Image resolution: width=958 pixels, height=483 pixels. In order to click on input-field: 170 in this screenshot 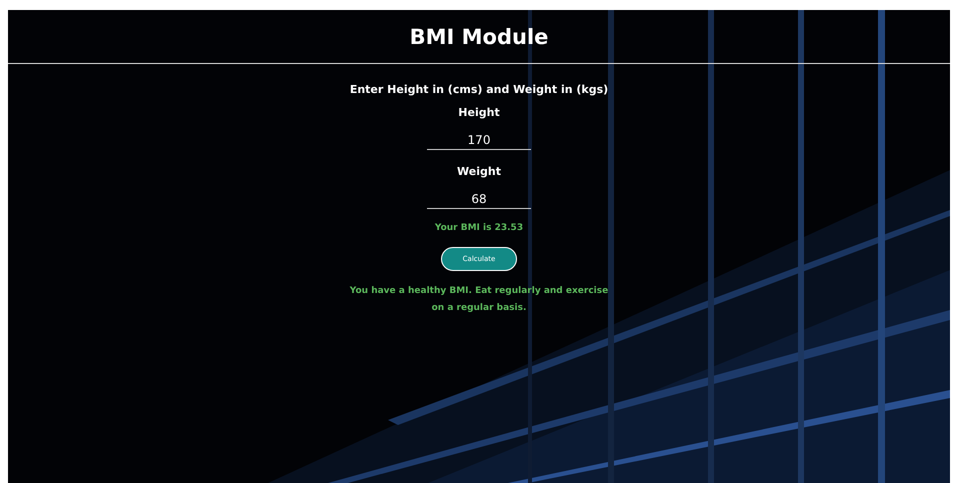, I will do `click(479, 140)`.